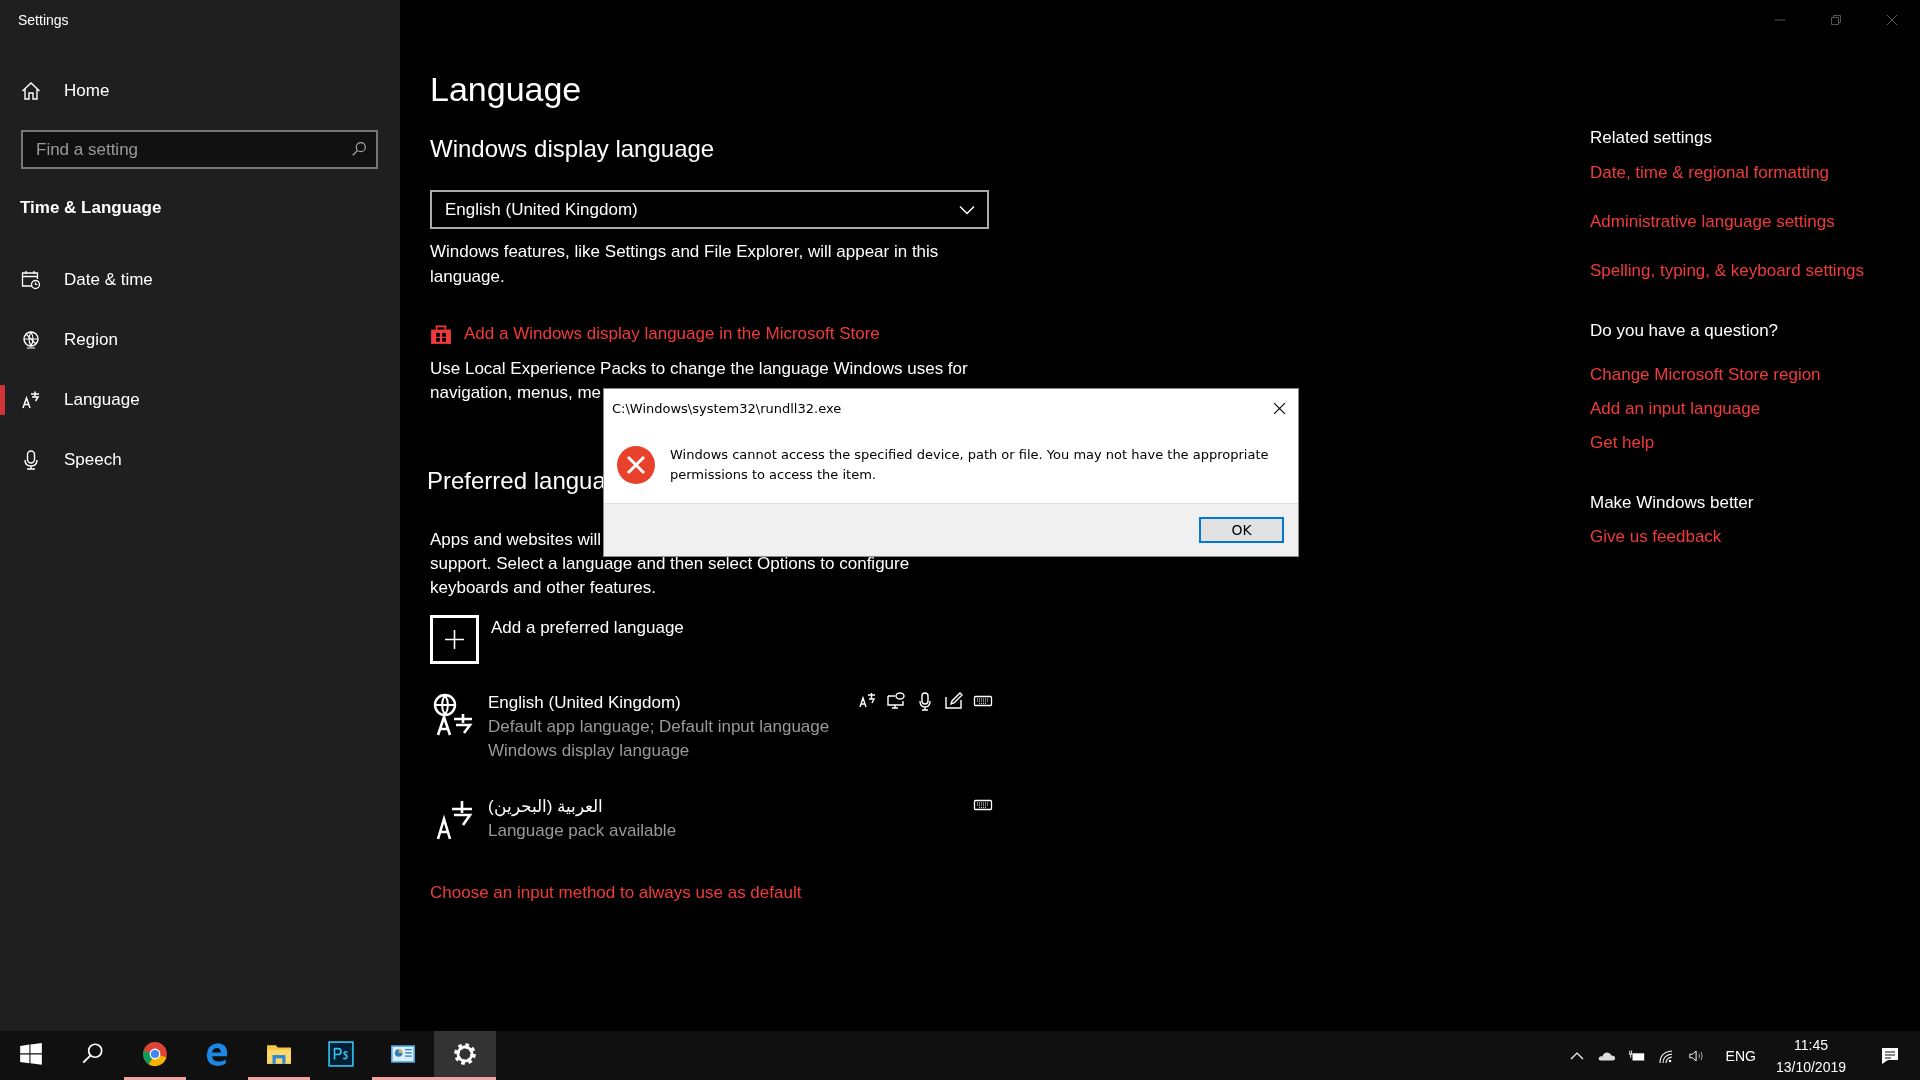 The height and width of the screenshot is (1080, 1920). I want to click on language-icon, so click(31, 400).